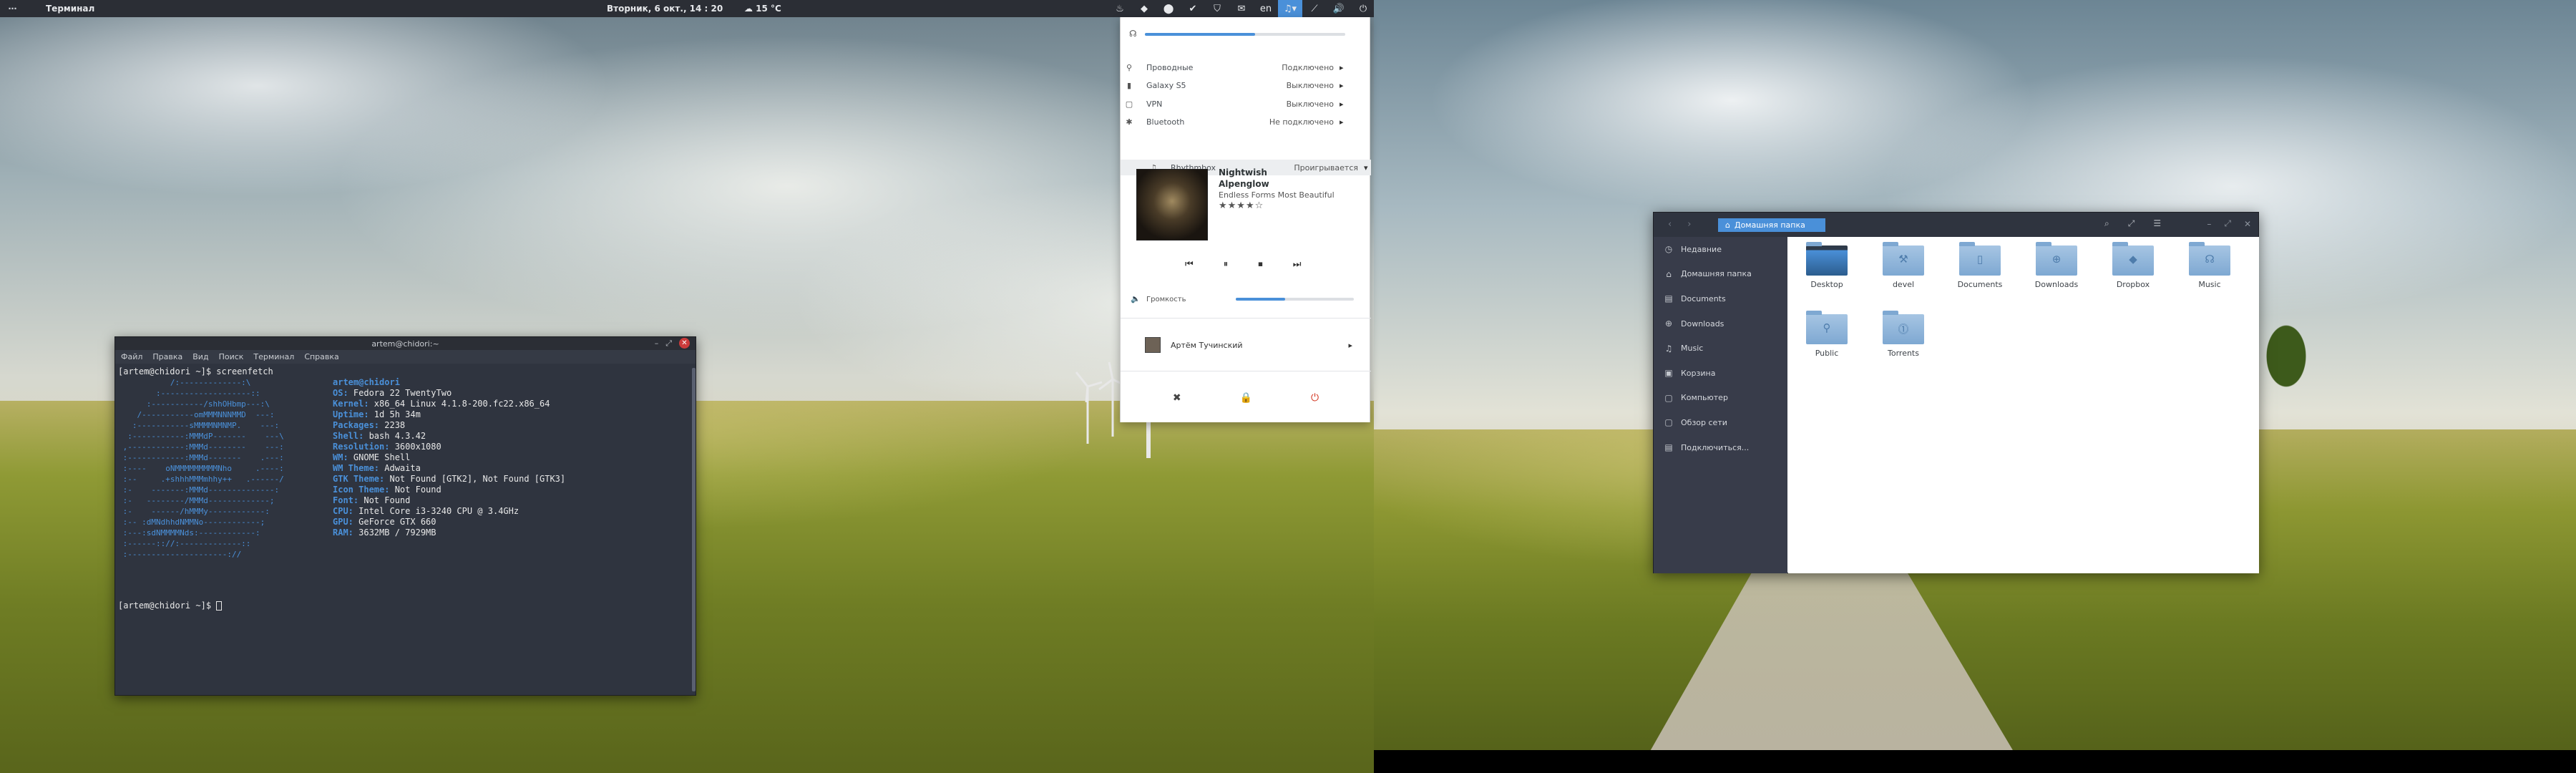  What do you see at coordinates (167, 356) in the screenshot?
I see `menu-edit: Правка` at bounding box center [167, 356].